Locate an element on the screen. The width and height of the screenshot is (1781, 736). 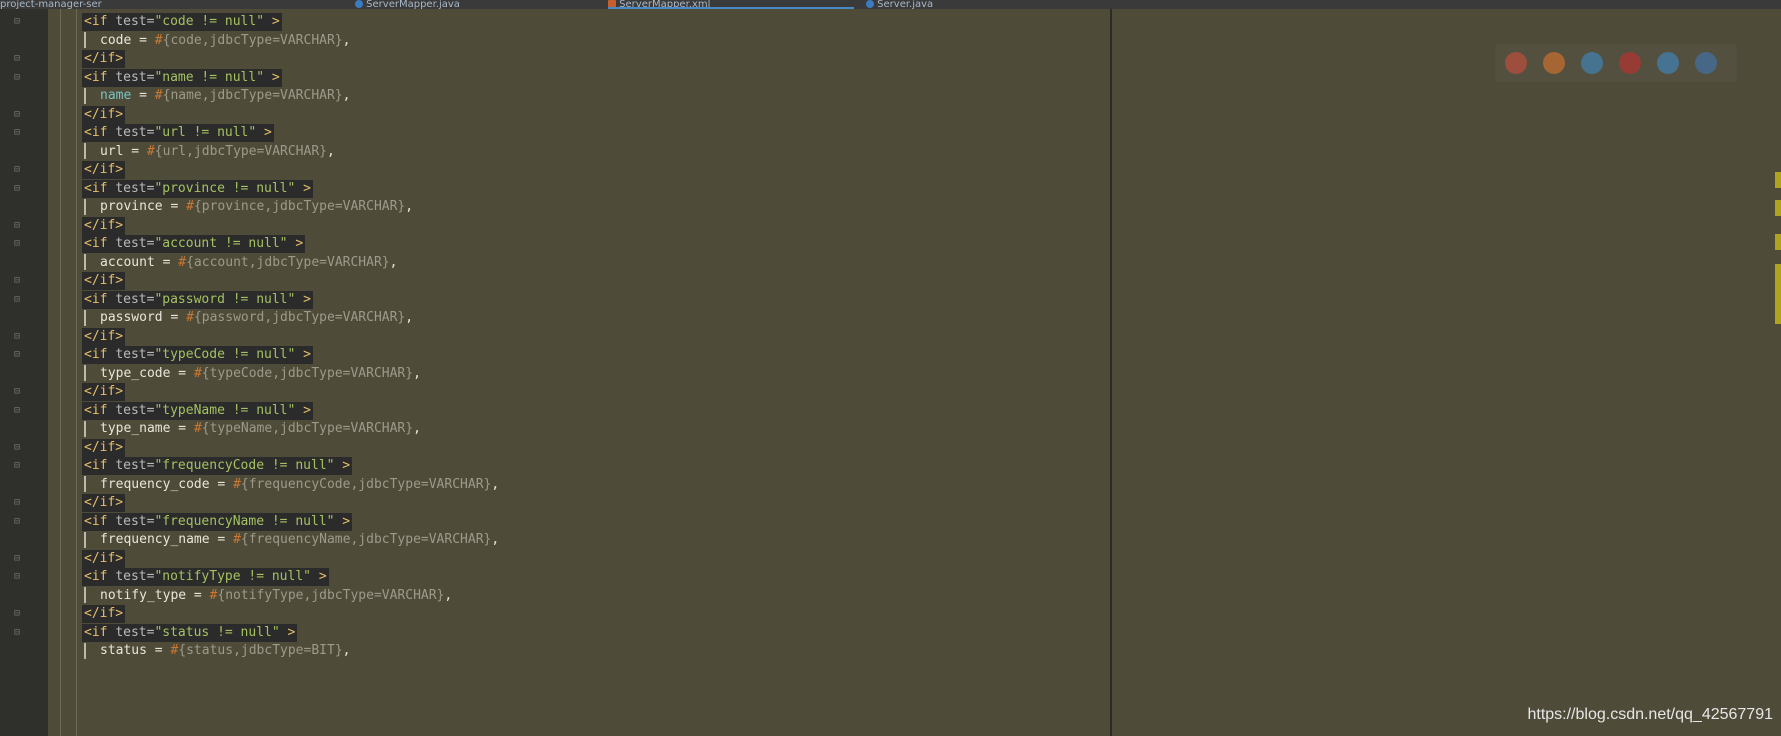
assignment-line: province = #{province,jdbcType=VARCHAR}, is located at coordinates (248, 207).